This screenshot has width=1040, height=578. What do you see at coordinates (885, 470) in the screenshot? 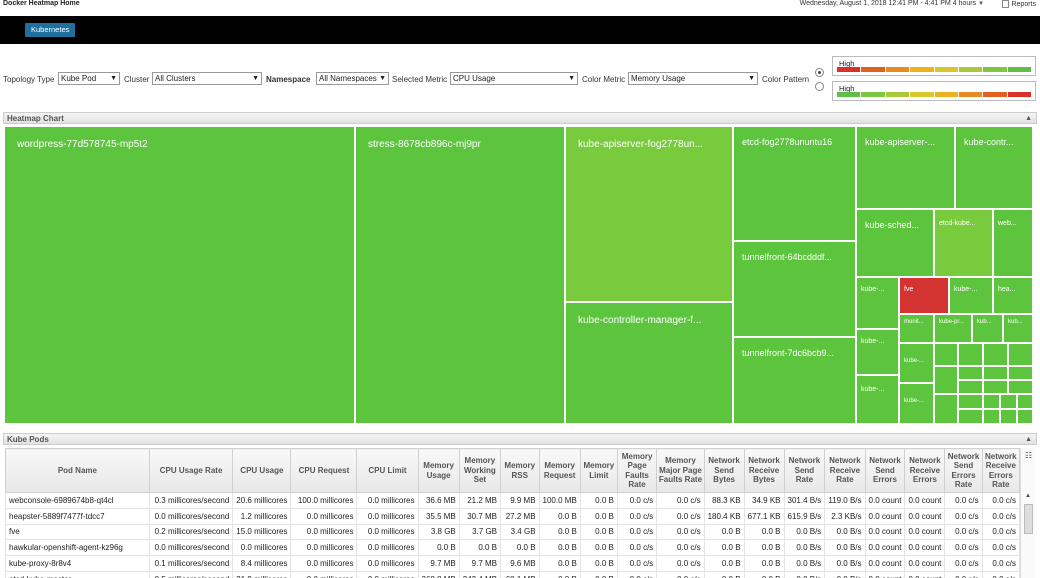
I see `column-header: Network Send Errors` at bounding box center [885, 470].